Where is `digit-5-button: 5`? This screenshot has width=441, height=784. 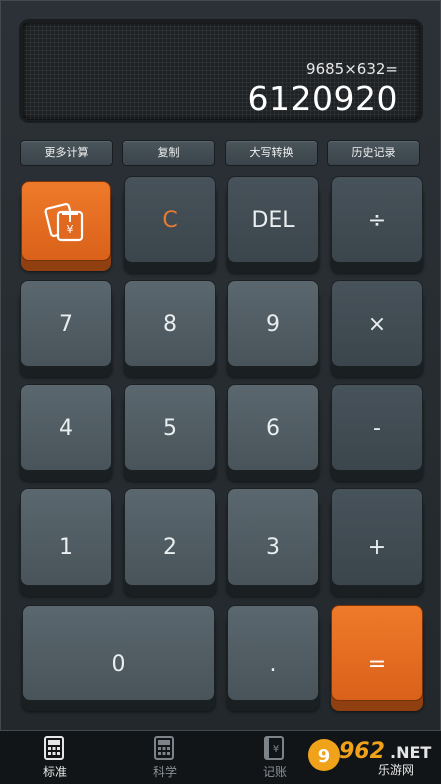
digit-5-button: 5 is located at coordinates (170, 427).